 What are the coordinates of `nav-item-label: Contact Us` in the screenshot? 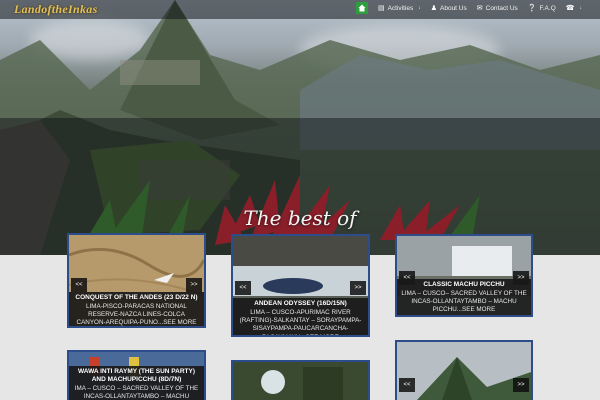 It's located at (501, 8).